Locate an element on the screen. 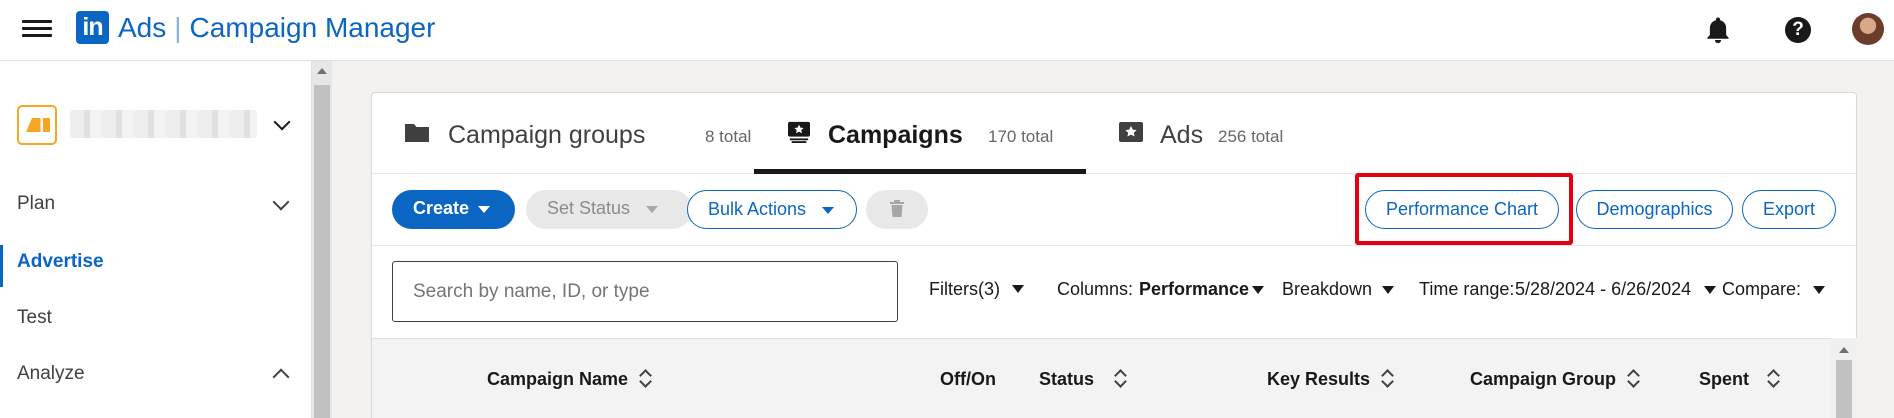 The width and height of the screenshot is (1894, 418). sidebar: Plan Advertise Test Analyze is located at coordinates (156, 239).